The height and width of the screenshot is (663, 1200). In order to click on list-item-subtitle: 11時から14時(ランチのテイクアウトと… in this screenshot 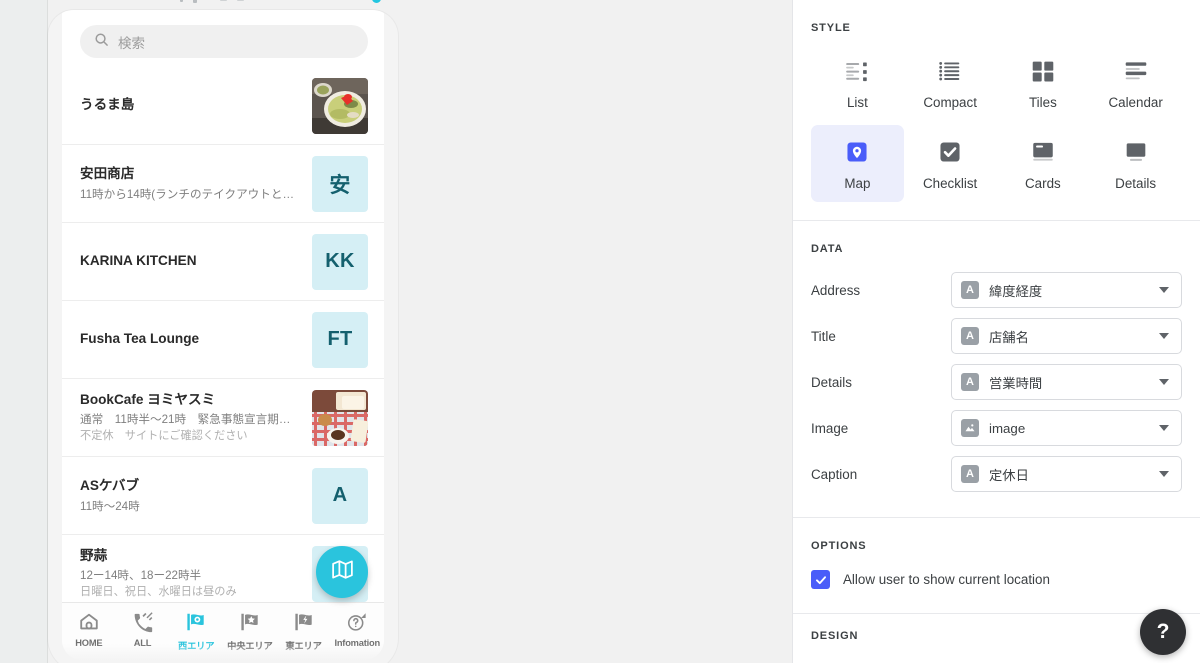, I will do `click(187, 194)`.